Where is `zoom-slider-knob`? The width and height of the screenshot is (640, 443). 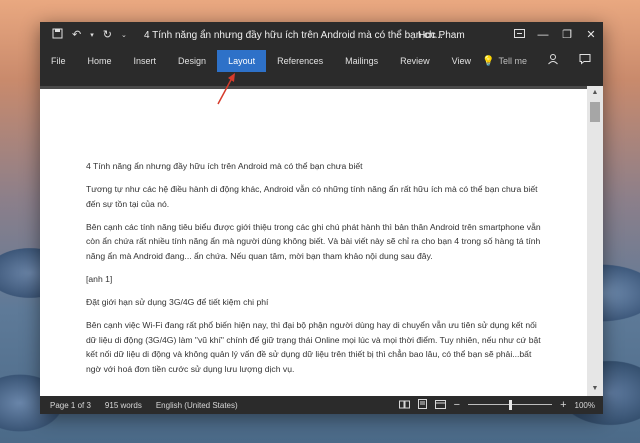 zoom-slider-knob is located at coordinates (510, 405).